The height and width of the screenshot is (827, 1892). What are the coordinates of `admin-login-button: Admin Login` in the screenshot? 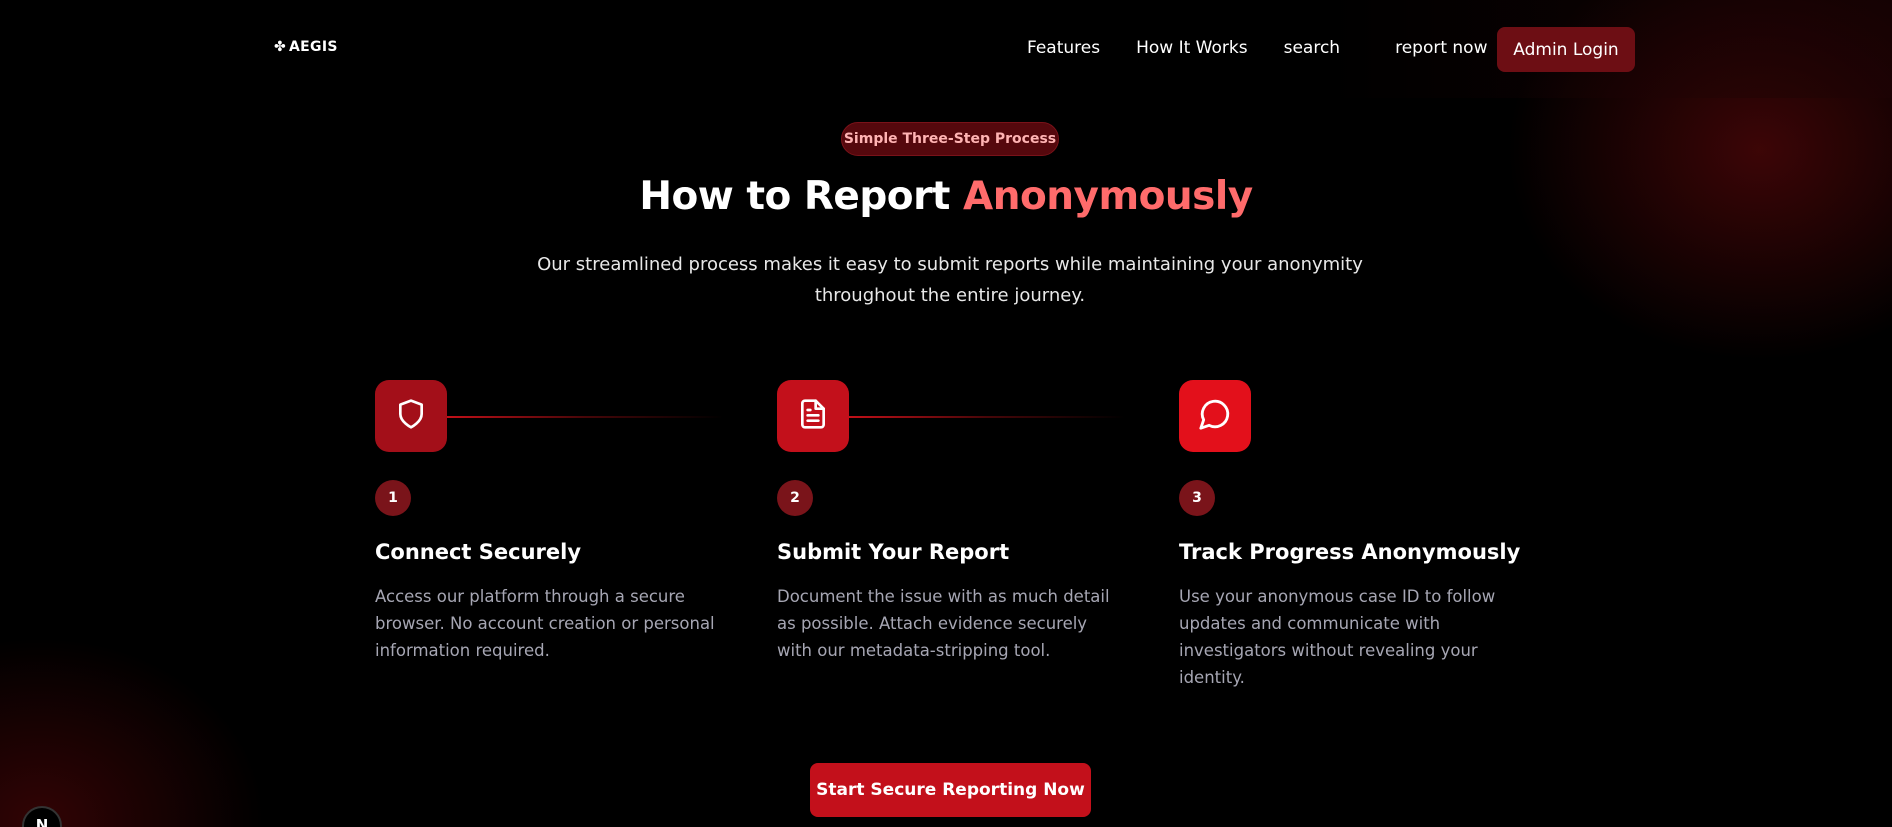 It's located at (1566, 49).